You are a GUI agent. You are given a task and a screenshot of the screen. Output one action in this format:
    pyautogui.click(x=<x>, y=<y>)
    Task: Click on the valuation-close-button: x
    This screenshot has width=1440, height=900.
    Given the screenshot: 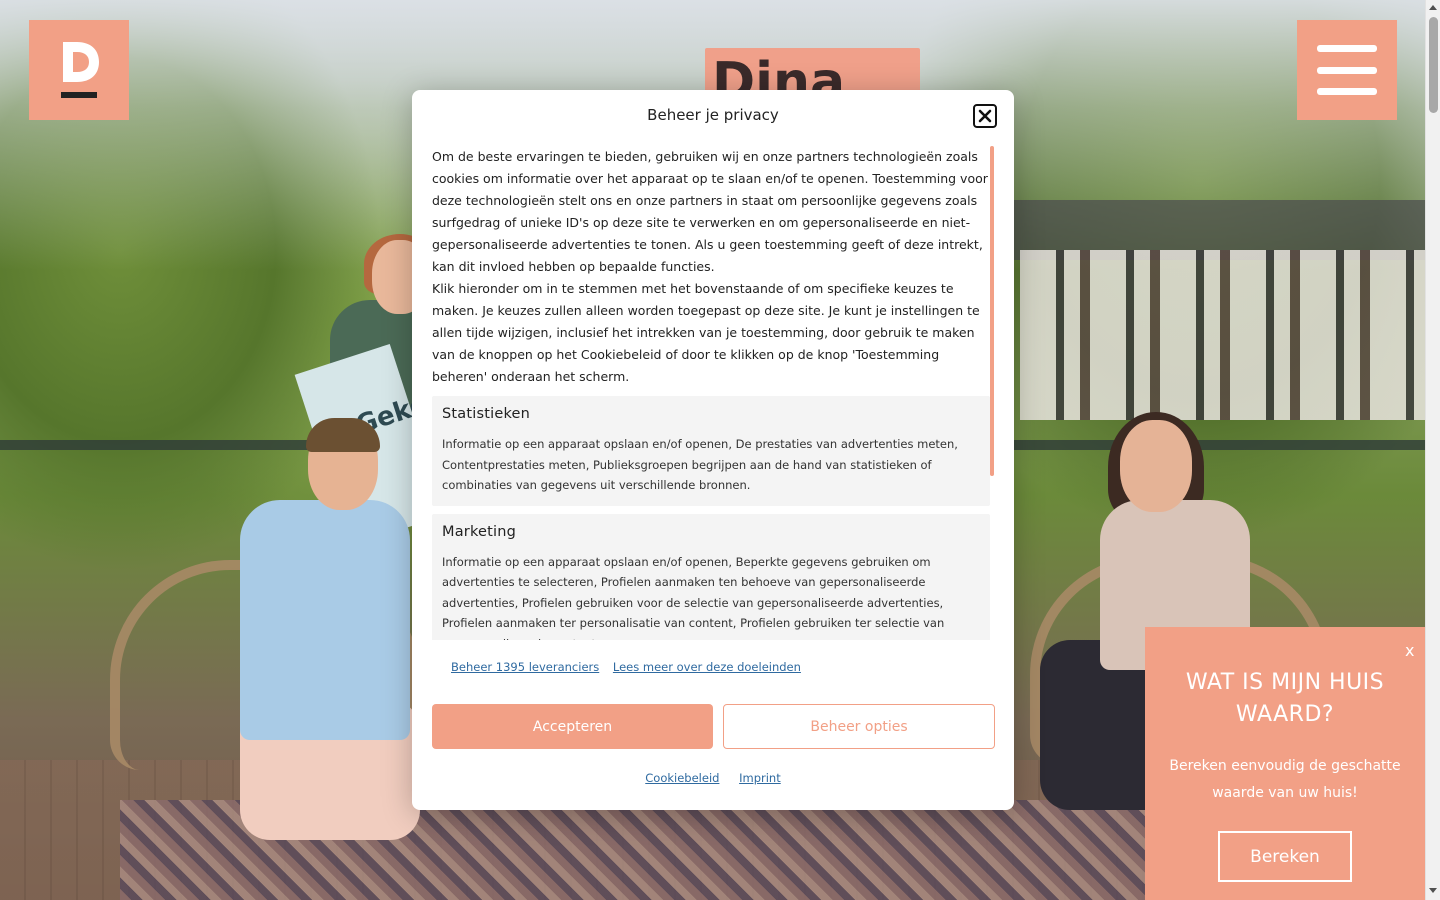 What is the action you would take?
    pyautogui.click(x=1409, y=650)
    